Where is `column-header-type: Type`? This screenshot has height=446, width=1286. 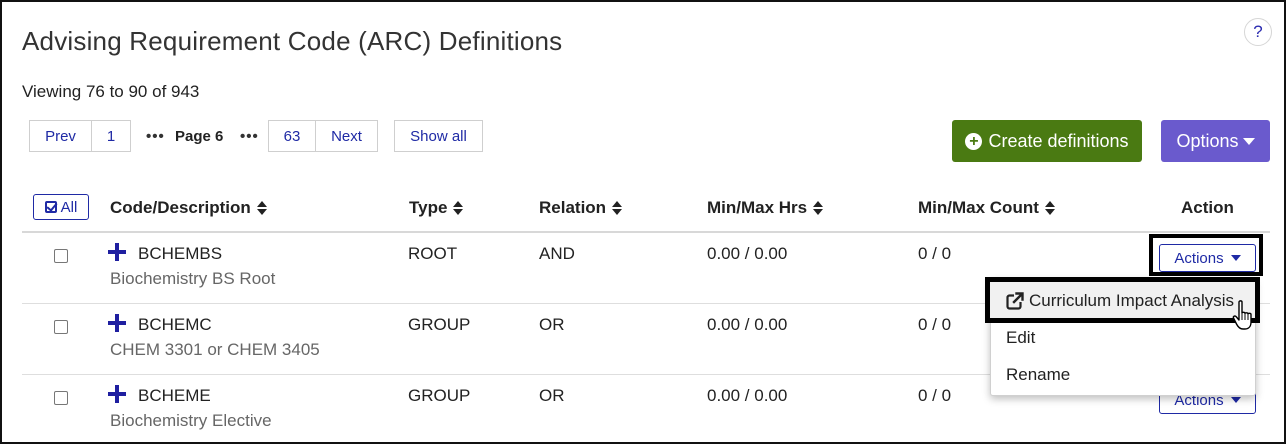
column-header-type: Type is located at coordinates (436, 208).